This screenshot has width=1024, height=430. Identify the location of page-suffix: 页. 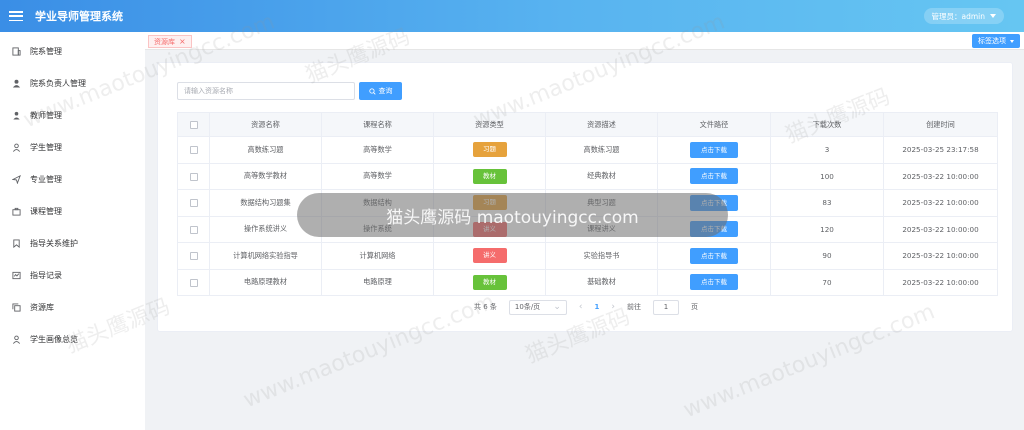
(694, 307).